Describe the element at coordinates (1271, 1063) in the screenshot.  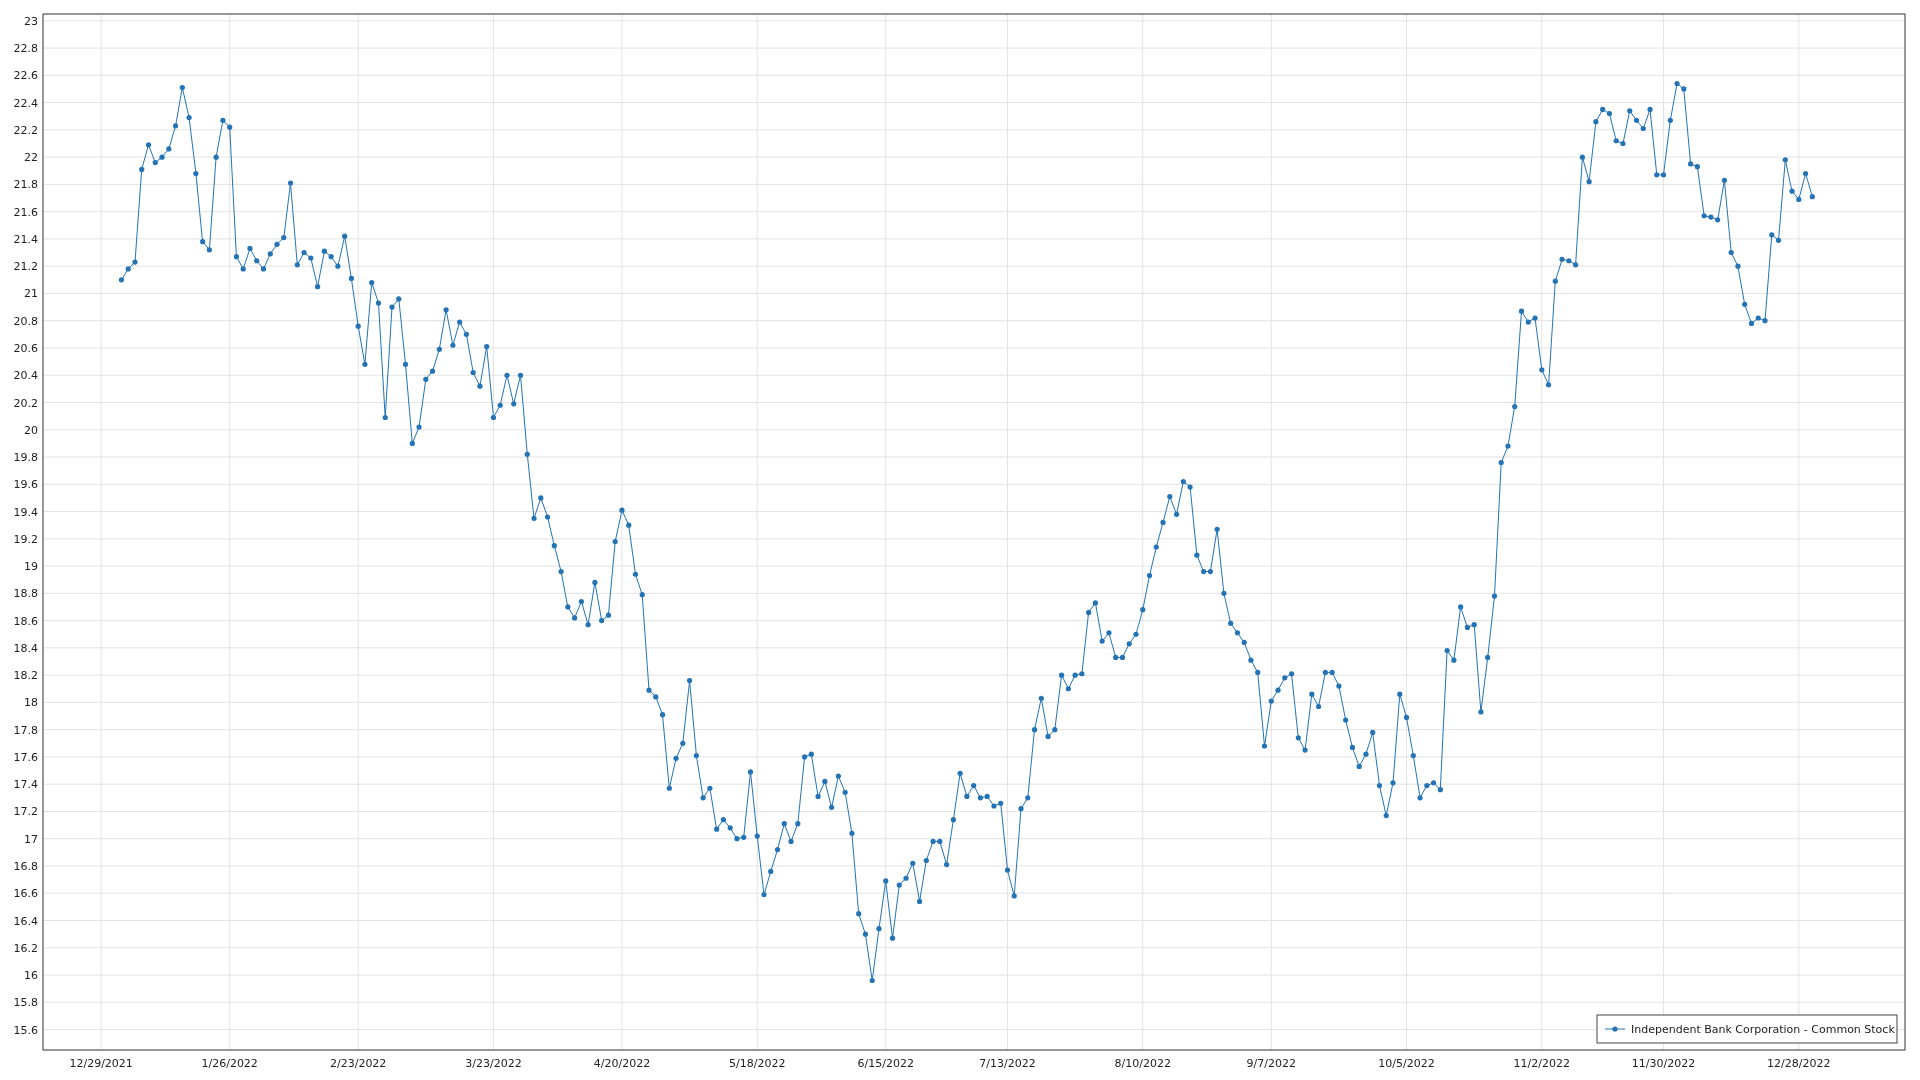
I see `x-axis-label: 9/7/2022` at that location.